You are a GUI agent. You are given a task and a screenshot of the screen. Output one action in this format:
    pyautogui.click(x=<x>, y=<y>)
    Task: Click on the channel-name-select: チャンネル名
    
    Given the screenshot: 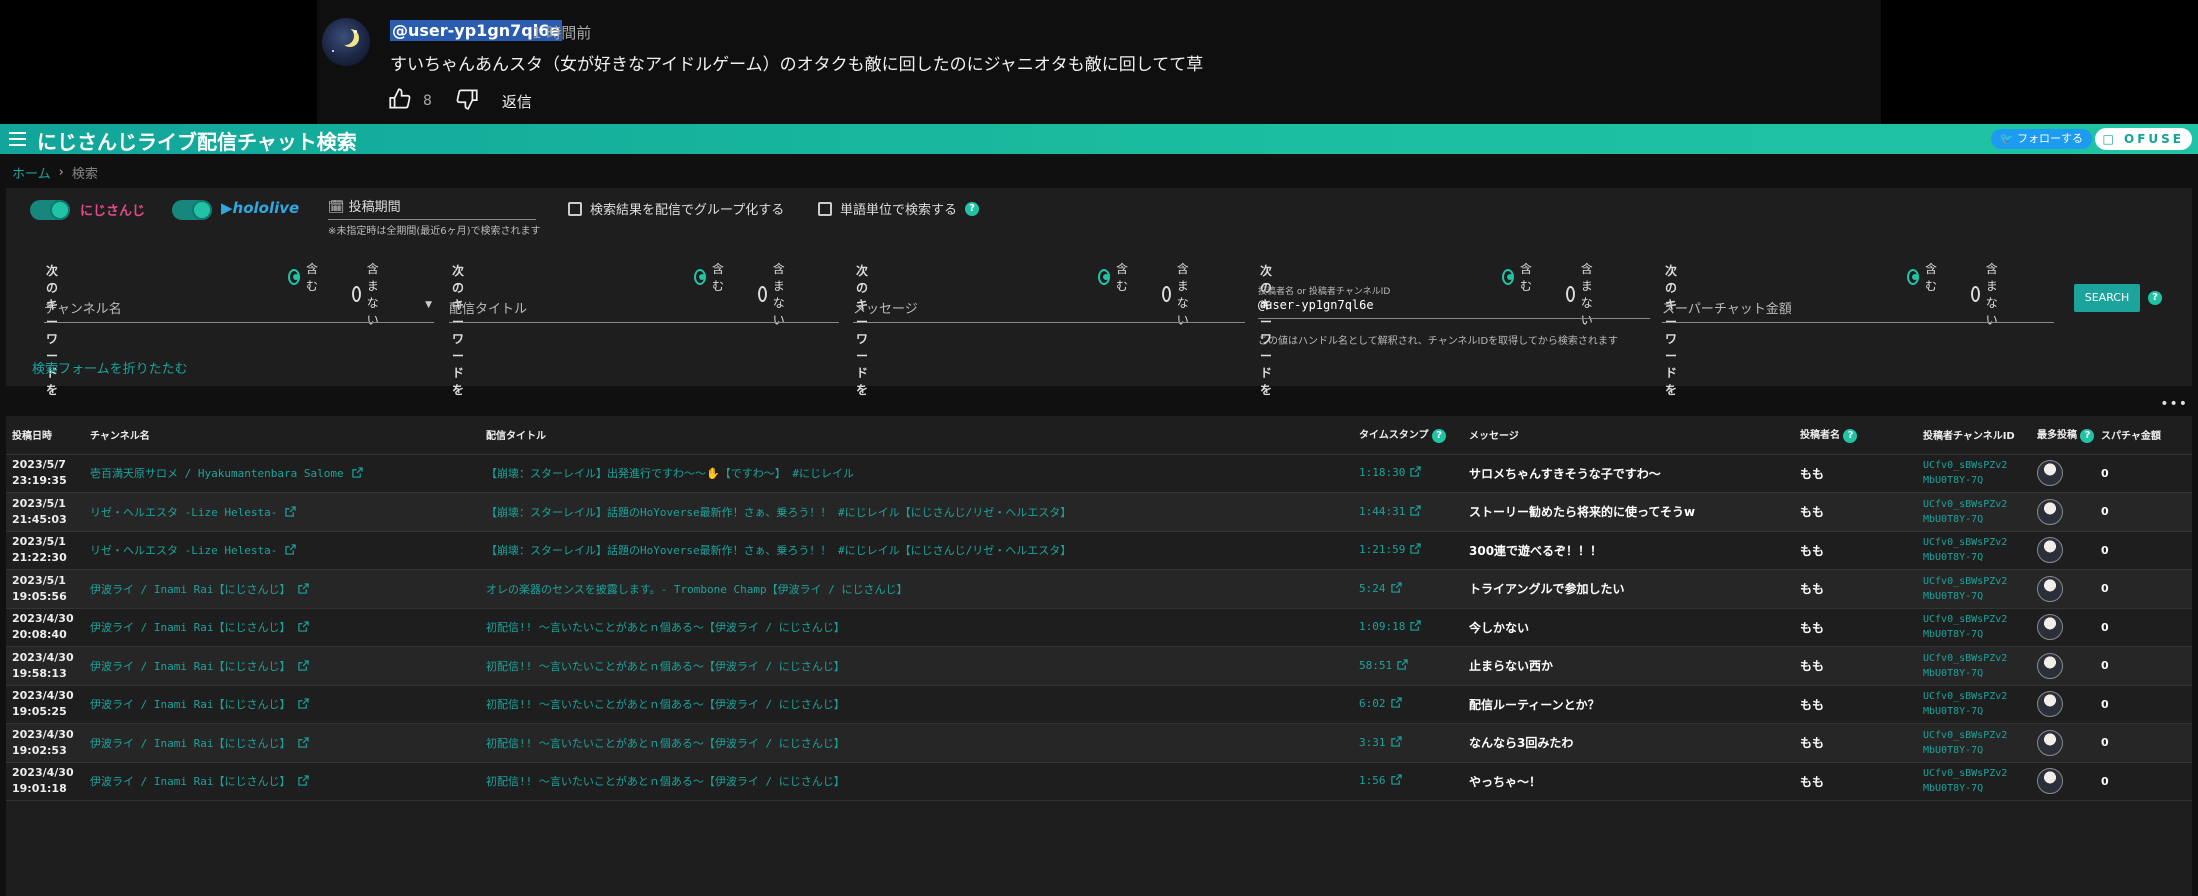 What is the action you would take?
    pyautogui.click(x=239, y=310)
    